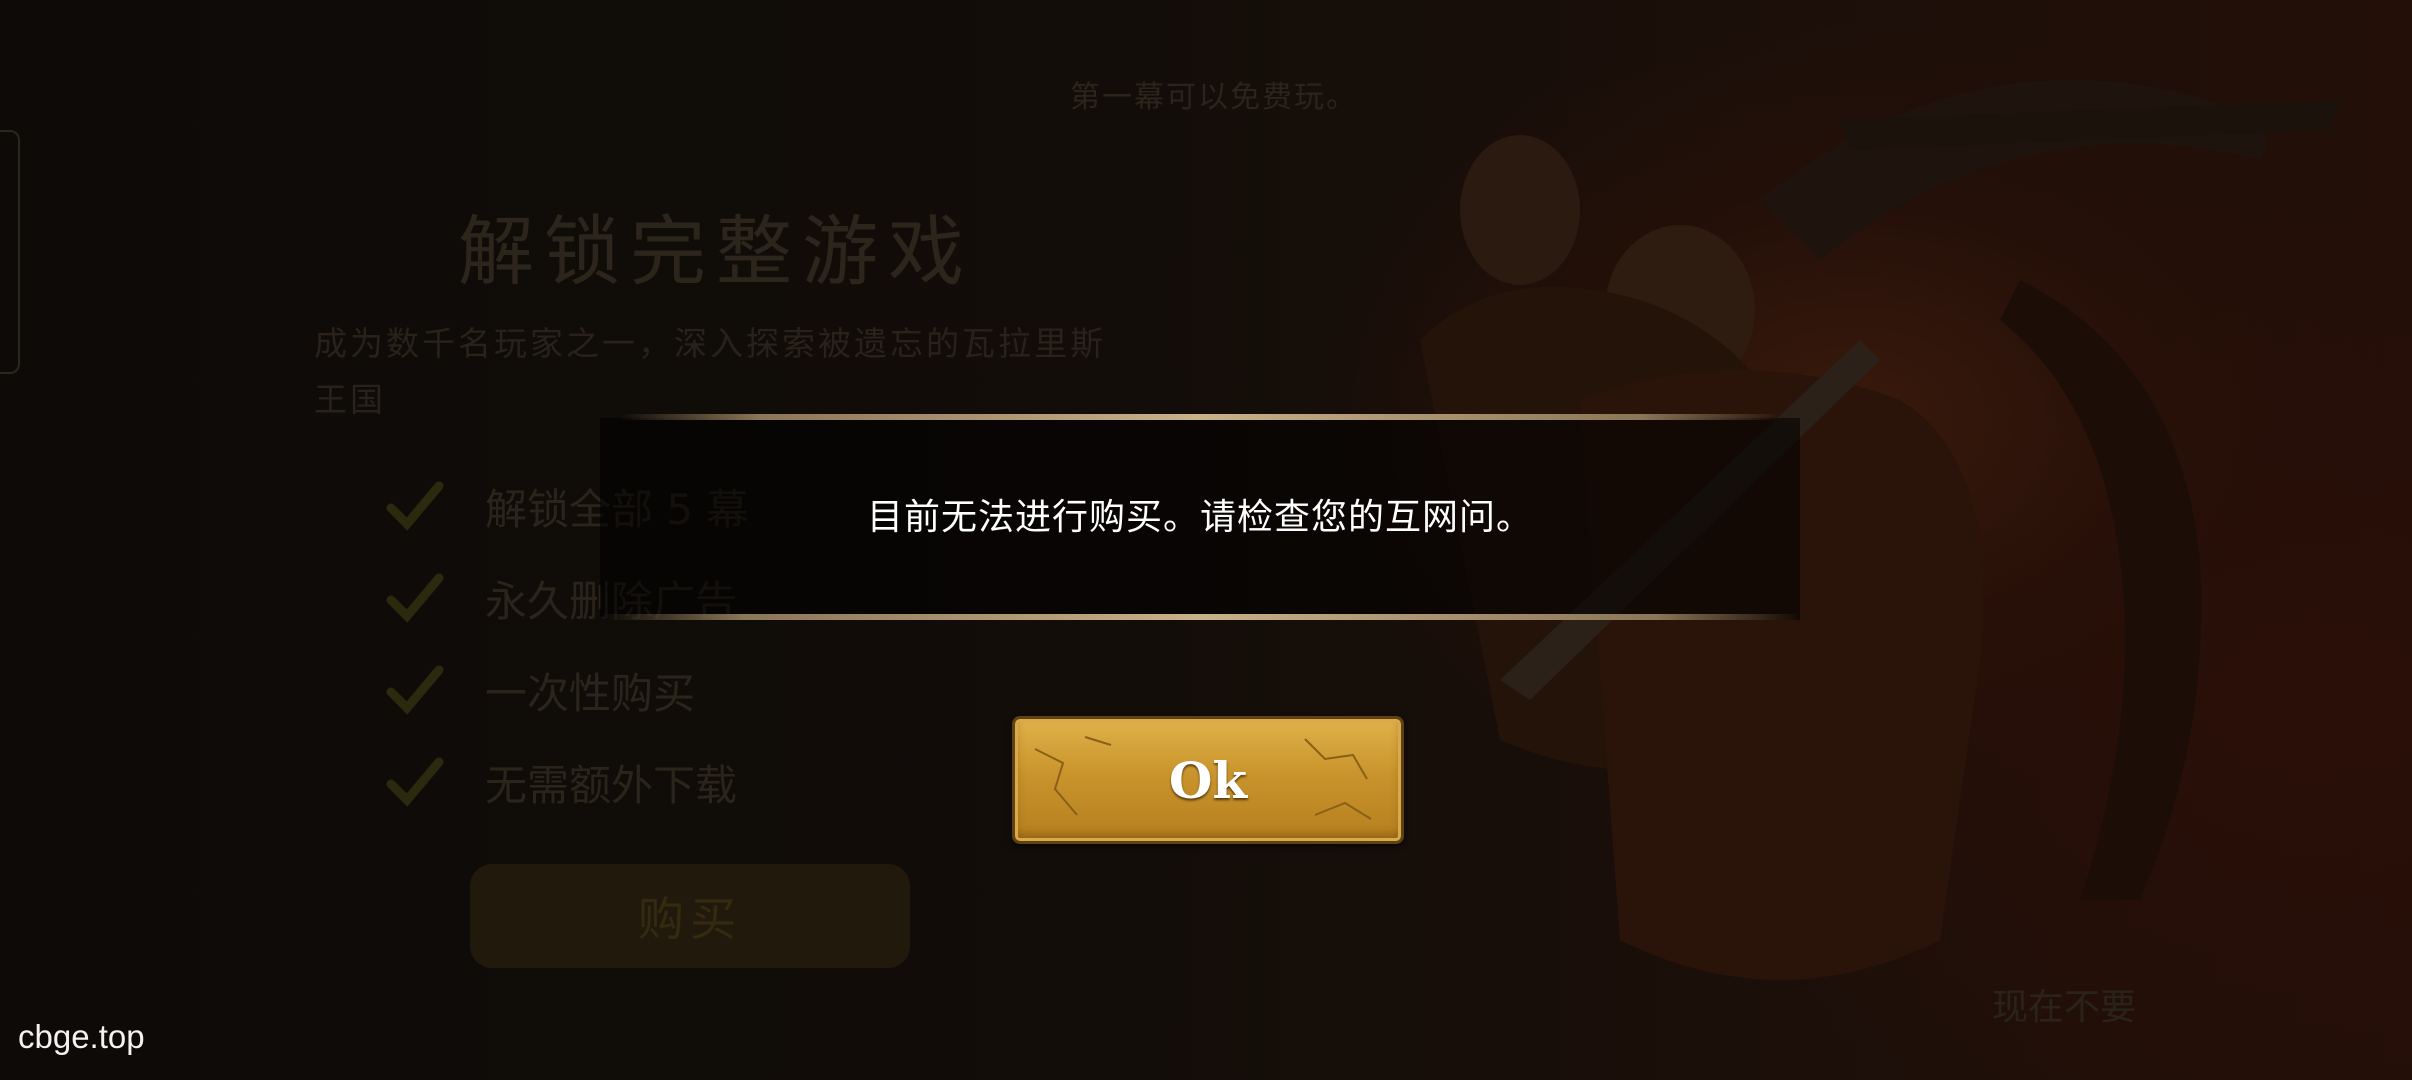 Image resolution: width=2412 pixels, height=1080 pixels. What do you see at coordinates (1199, 517) in the screenshot?
I see `error-message: 目前无法进行购买。请检查您的互网问。` at bounding box center [1199, 517].